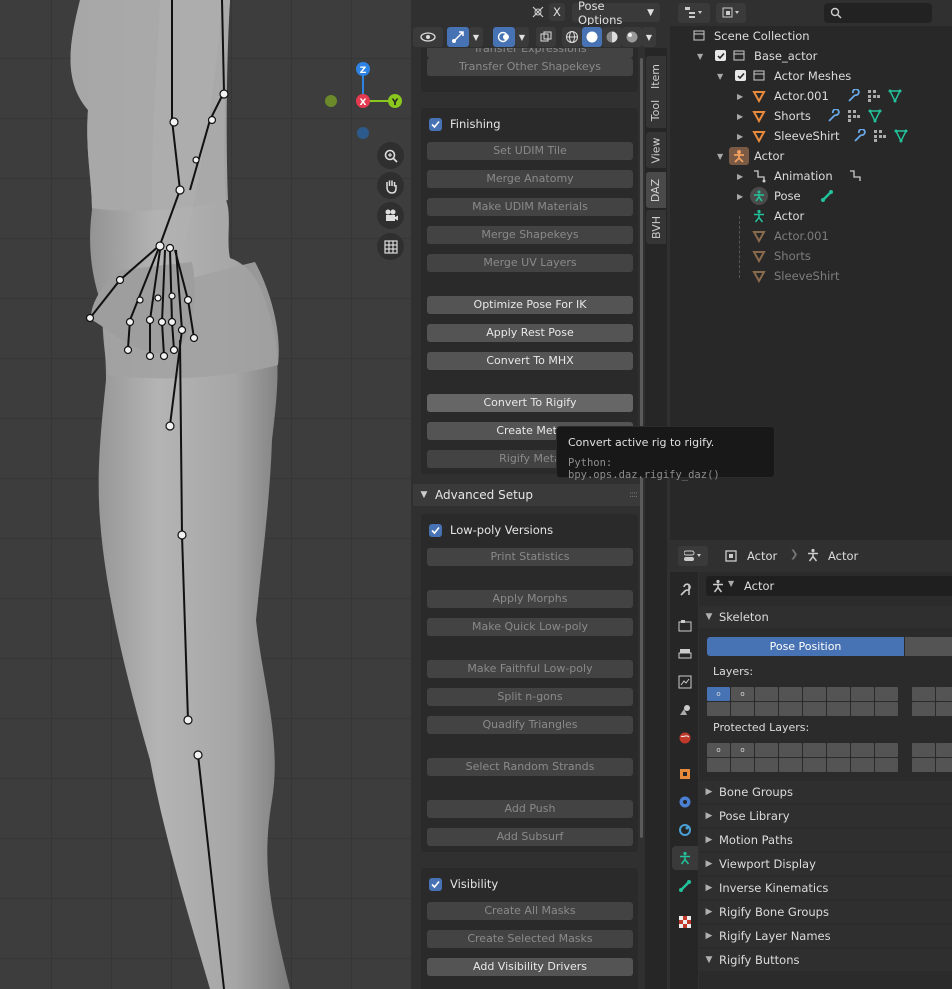 The height and width of the screenshot is (989, 952). Describe the element at coordinates (855, 177) in the screenshot. I see `action-icon` at that location.